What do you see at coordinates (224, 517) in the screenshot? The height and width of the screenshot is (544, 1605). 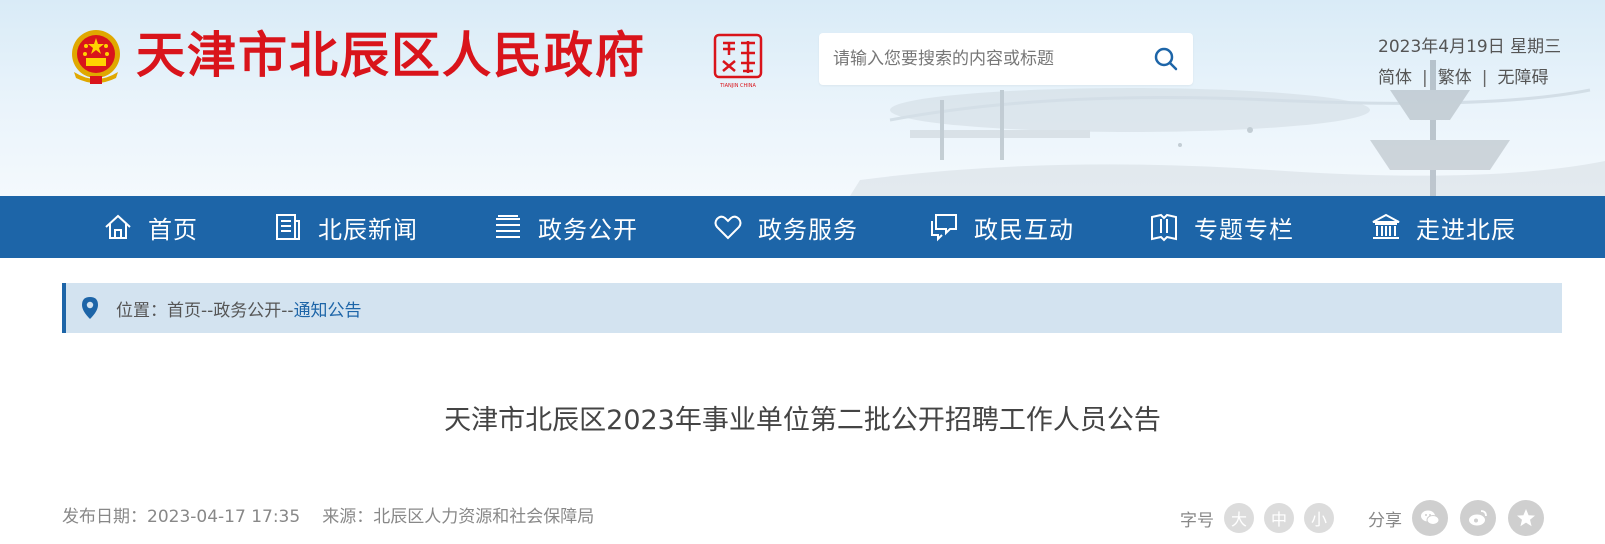 I see `publish-date: 2023-04-17 17:35` at bounding box center [224, 517].